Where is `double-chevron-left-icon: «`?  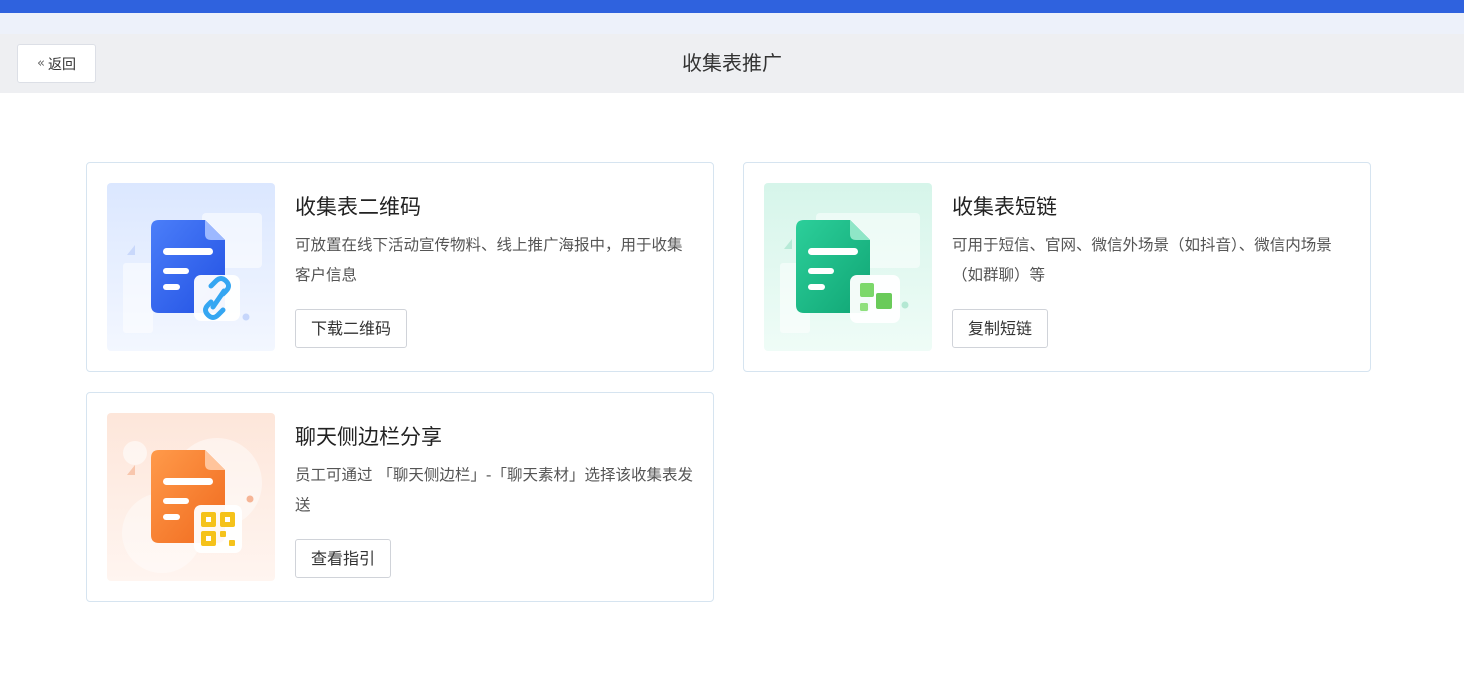 double-chevron-left-icon: « is located at coordinates (41, 63).